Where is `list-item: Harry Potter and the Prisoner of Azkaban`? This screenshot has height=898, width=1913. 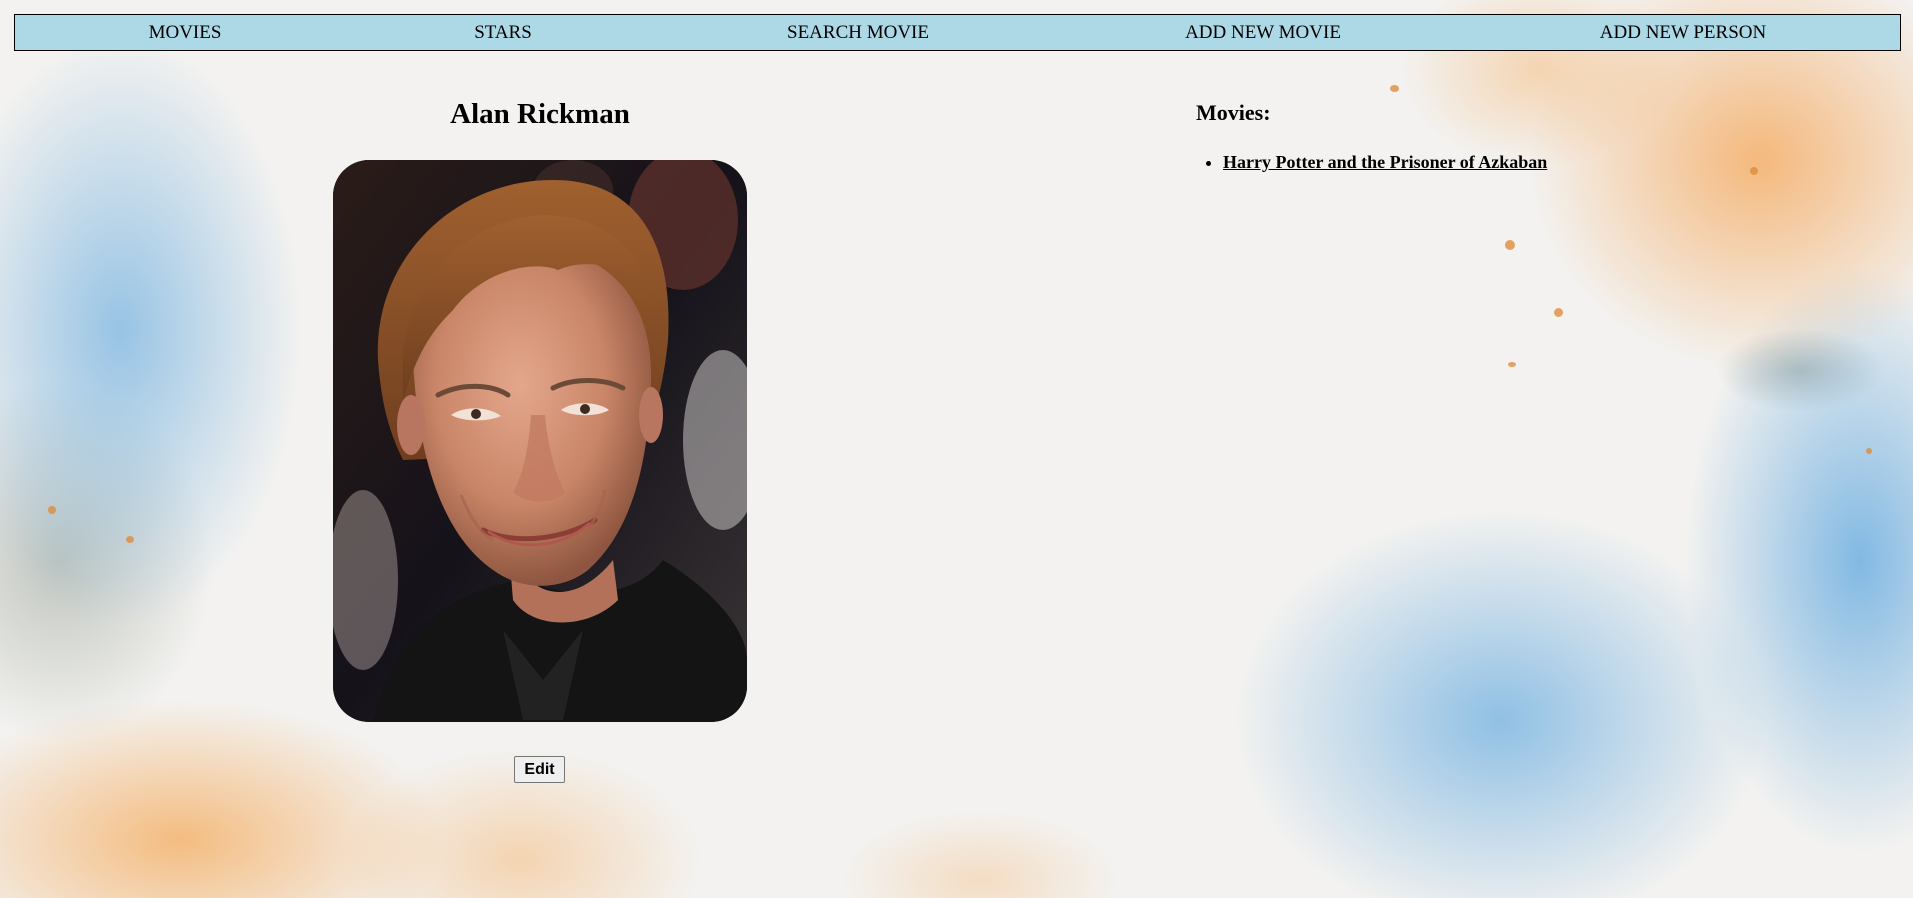
list-item: Harry Potter and the Prisoner of Azkaban is located at coordinates (1385, 162).